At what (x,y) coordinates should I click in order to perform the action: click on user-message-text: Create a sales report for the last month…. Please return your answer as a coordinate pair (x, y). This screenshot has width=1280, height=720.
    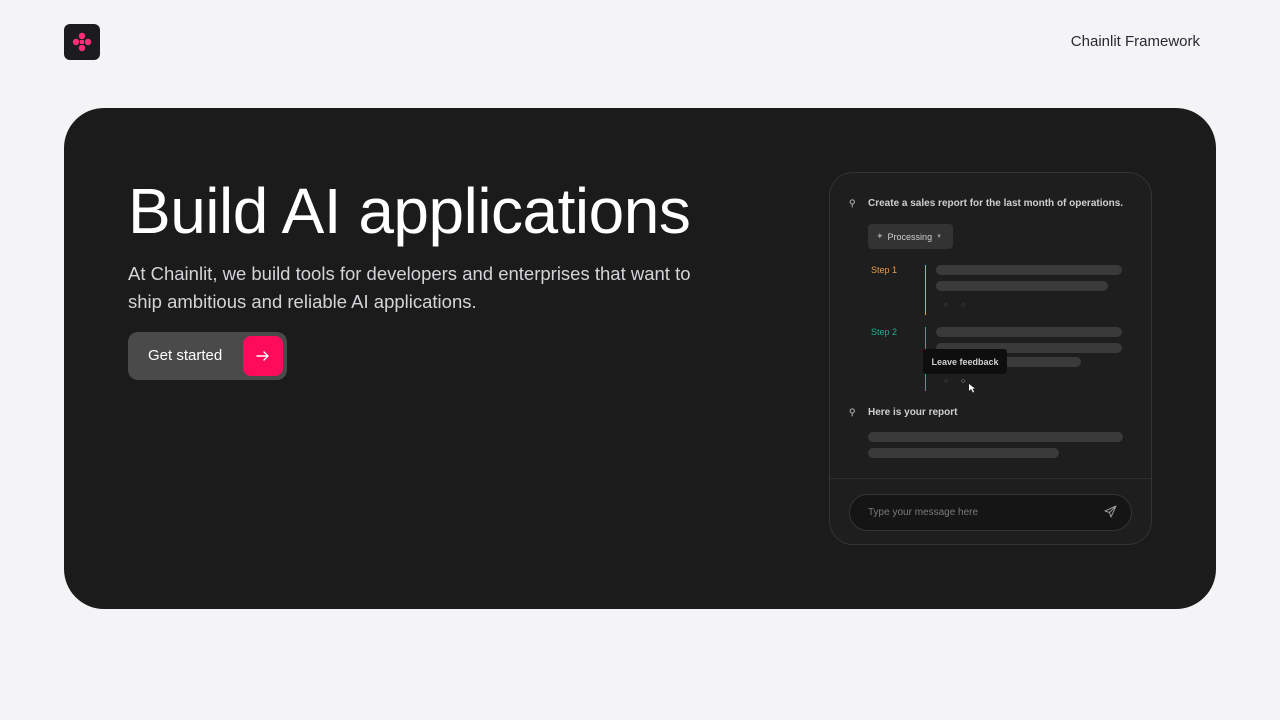
    Looking at the image, I should click on (996, 203).